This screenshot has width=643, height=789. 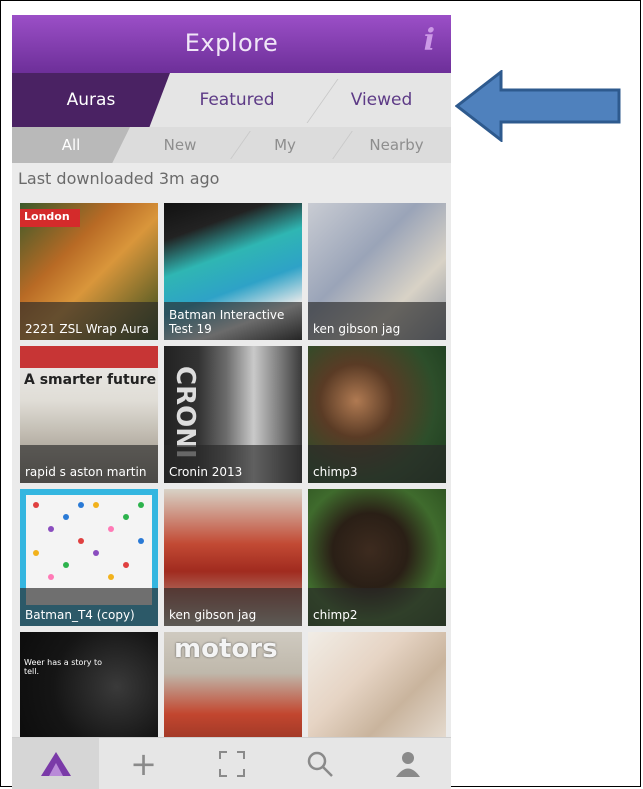 I want to click on nav-profile, so click(x=407, y=763).